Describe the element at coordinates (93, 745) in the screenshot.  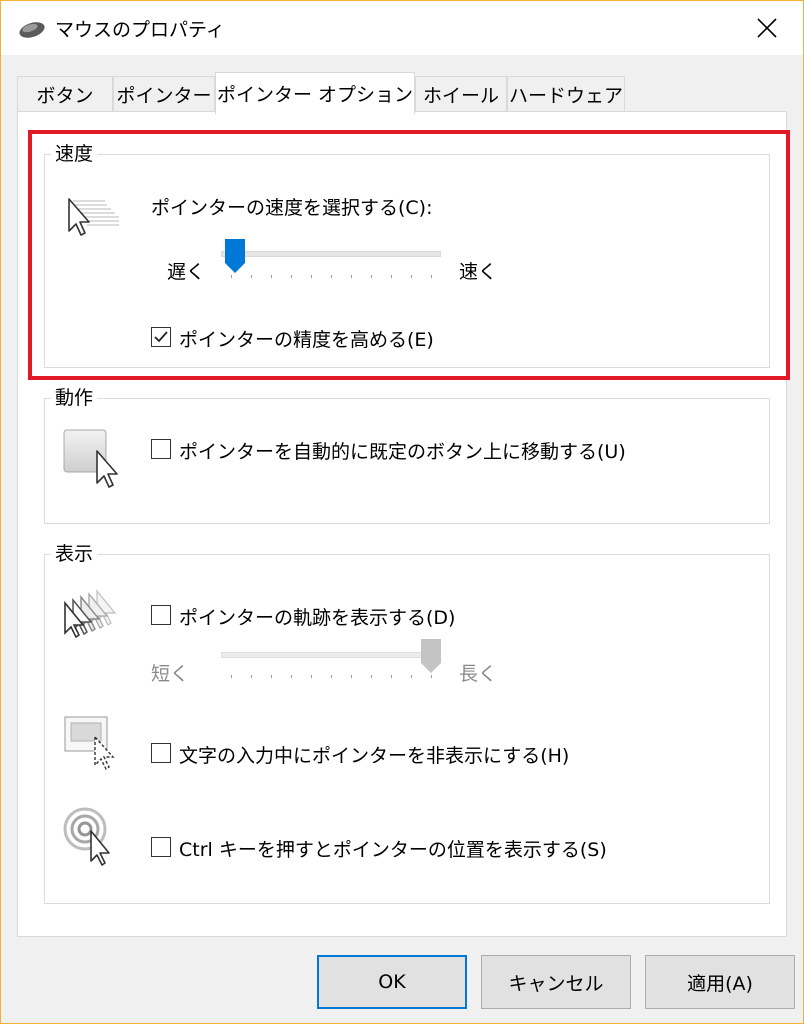
I see `hide-while-typing-icon` at that location.